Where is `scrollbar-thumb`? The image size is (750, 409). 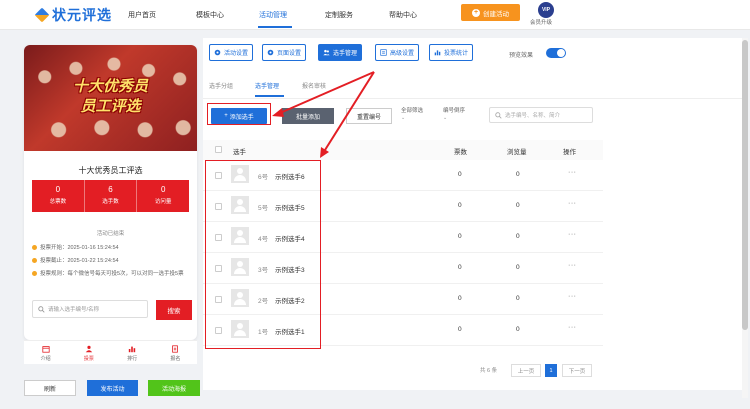
scrollbar-thumb is located at coordinates (745, 185).